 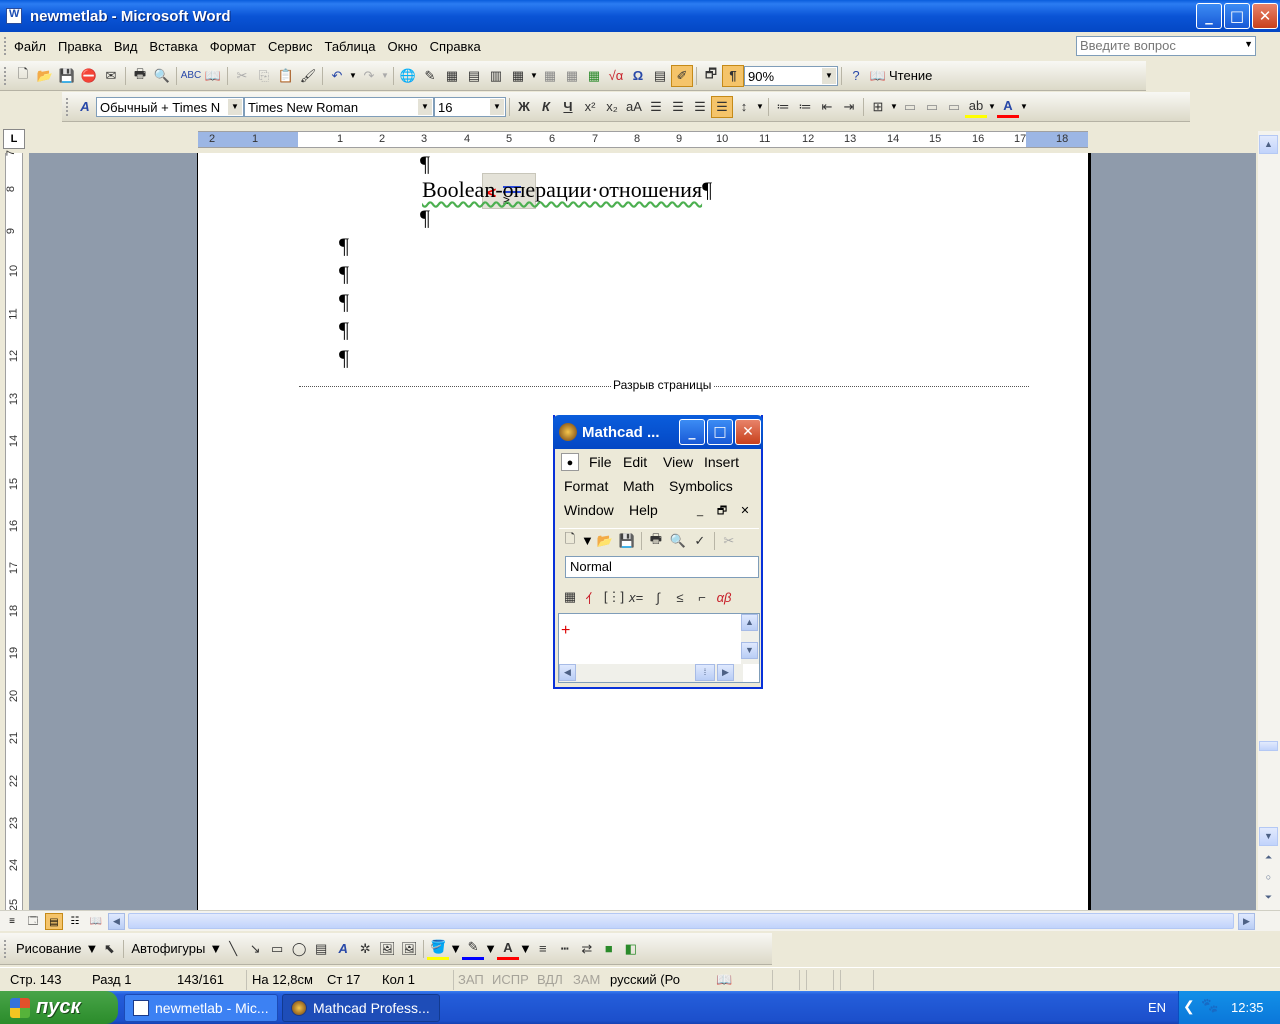 I want to click on mathcad-titlebar: Mathcad ... _ □ ✕, so click(x=658, y=432).